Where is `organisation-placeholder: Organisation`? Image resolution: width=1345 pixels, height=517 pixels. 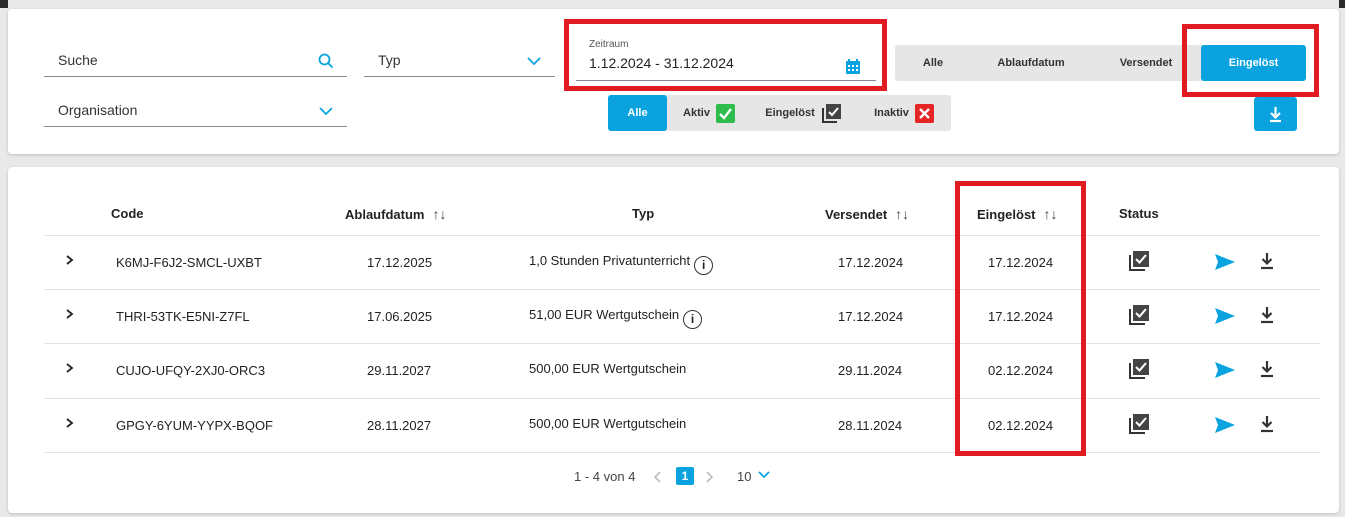
organisation-placeholder: Organisation is located at coordinates (98, 110).